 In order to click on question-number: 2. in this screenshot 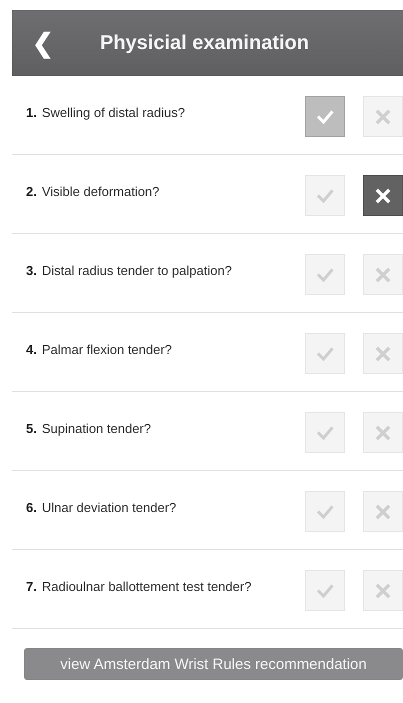, I will do `click(31, 191)`.